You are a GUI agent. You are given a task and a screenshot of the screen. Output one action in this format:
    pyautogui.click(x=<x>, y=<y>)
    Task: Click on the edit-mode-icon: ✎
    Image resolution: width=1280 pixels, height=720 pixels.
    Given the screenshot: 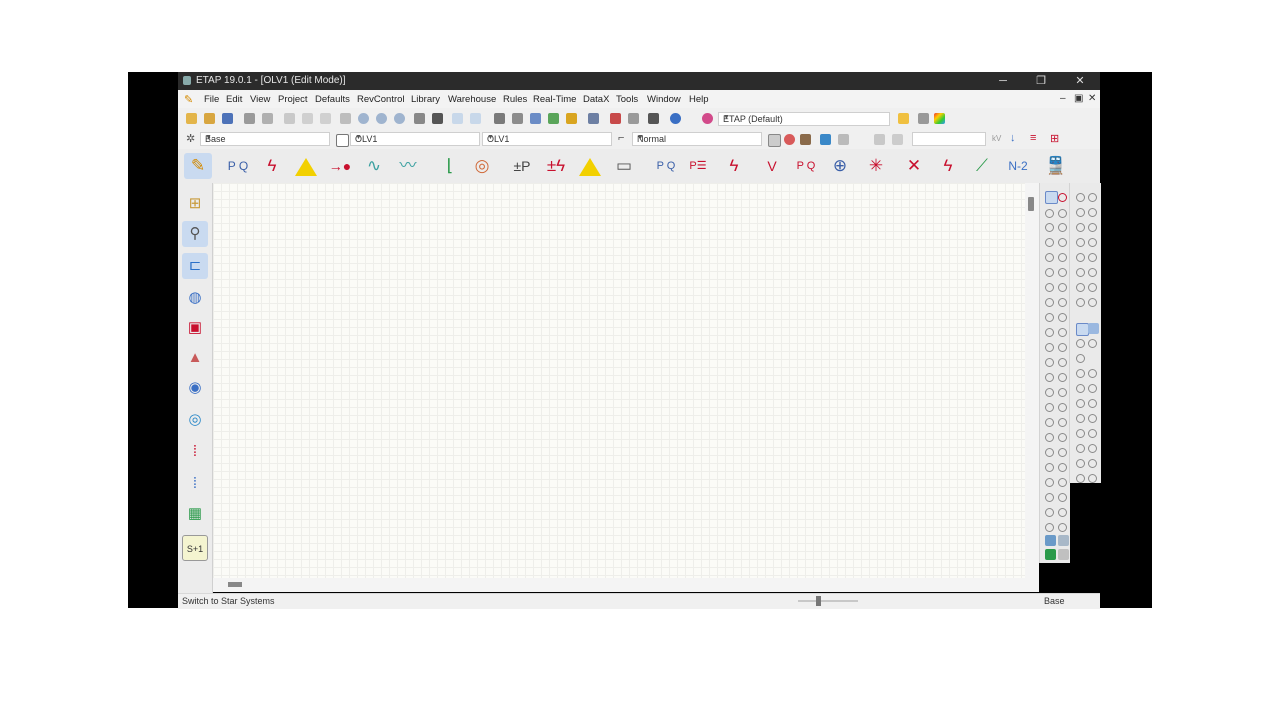 What is the action you would take?
    pyautogui.click(x=198, y=166)
    